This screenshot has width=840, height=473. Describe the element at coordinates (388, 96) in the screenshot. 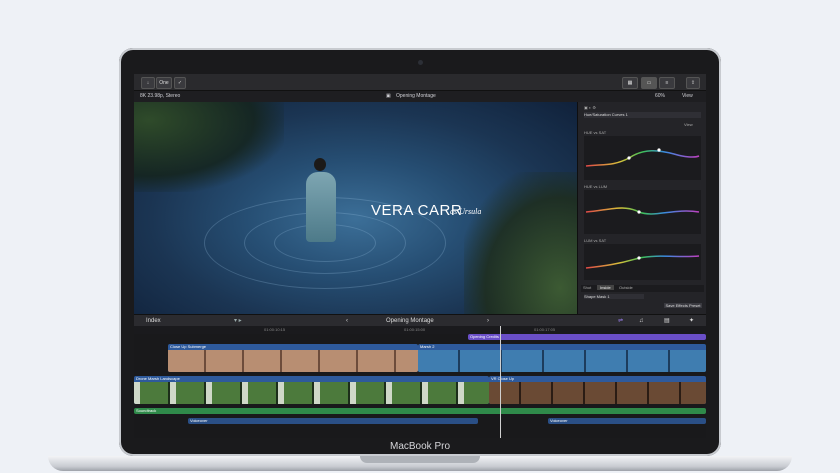

I see `clapper-icon: ▣` at that location.